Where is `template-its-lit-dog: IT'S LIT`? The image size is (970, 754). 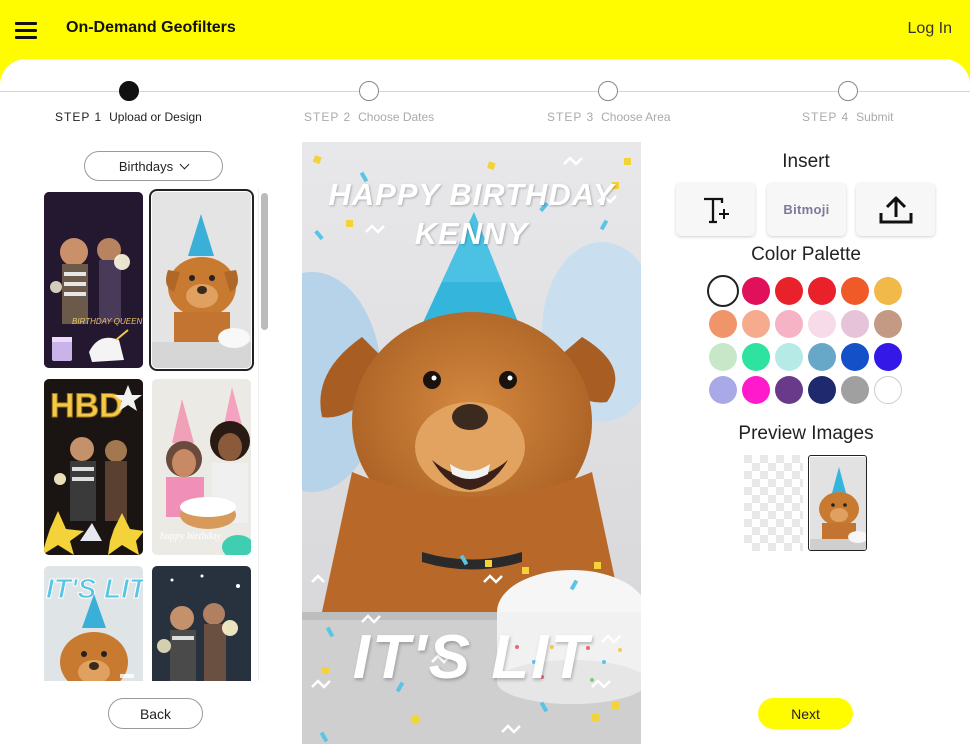
template-its-lit-dog: IT'S LIT is located at coordinates (93, 623).